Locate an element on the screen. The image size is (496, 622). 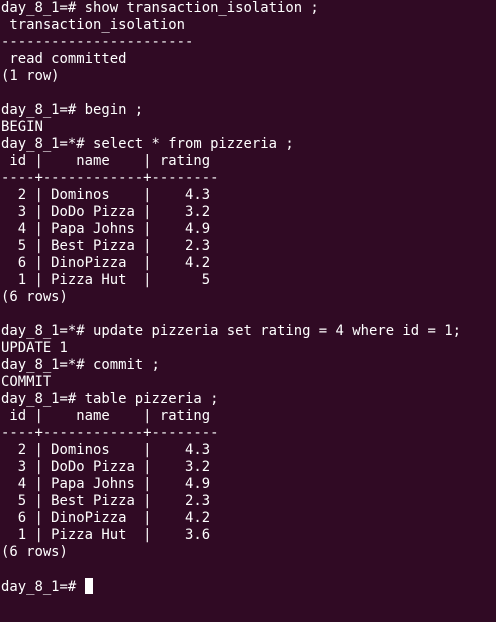
text-cursor-icon is located at coordinates (88, 586).